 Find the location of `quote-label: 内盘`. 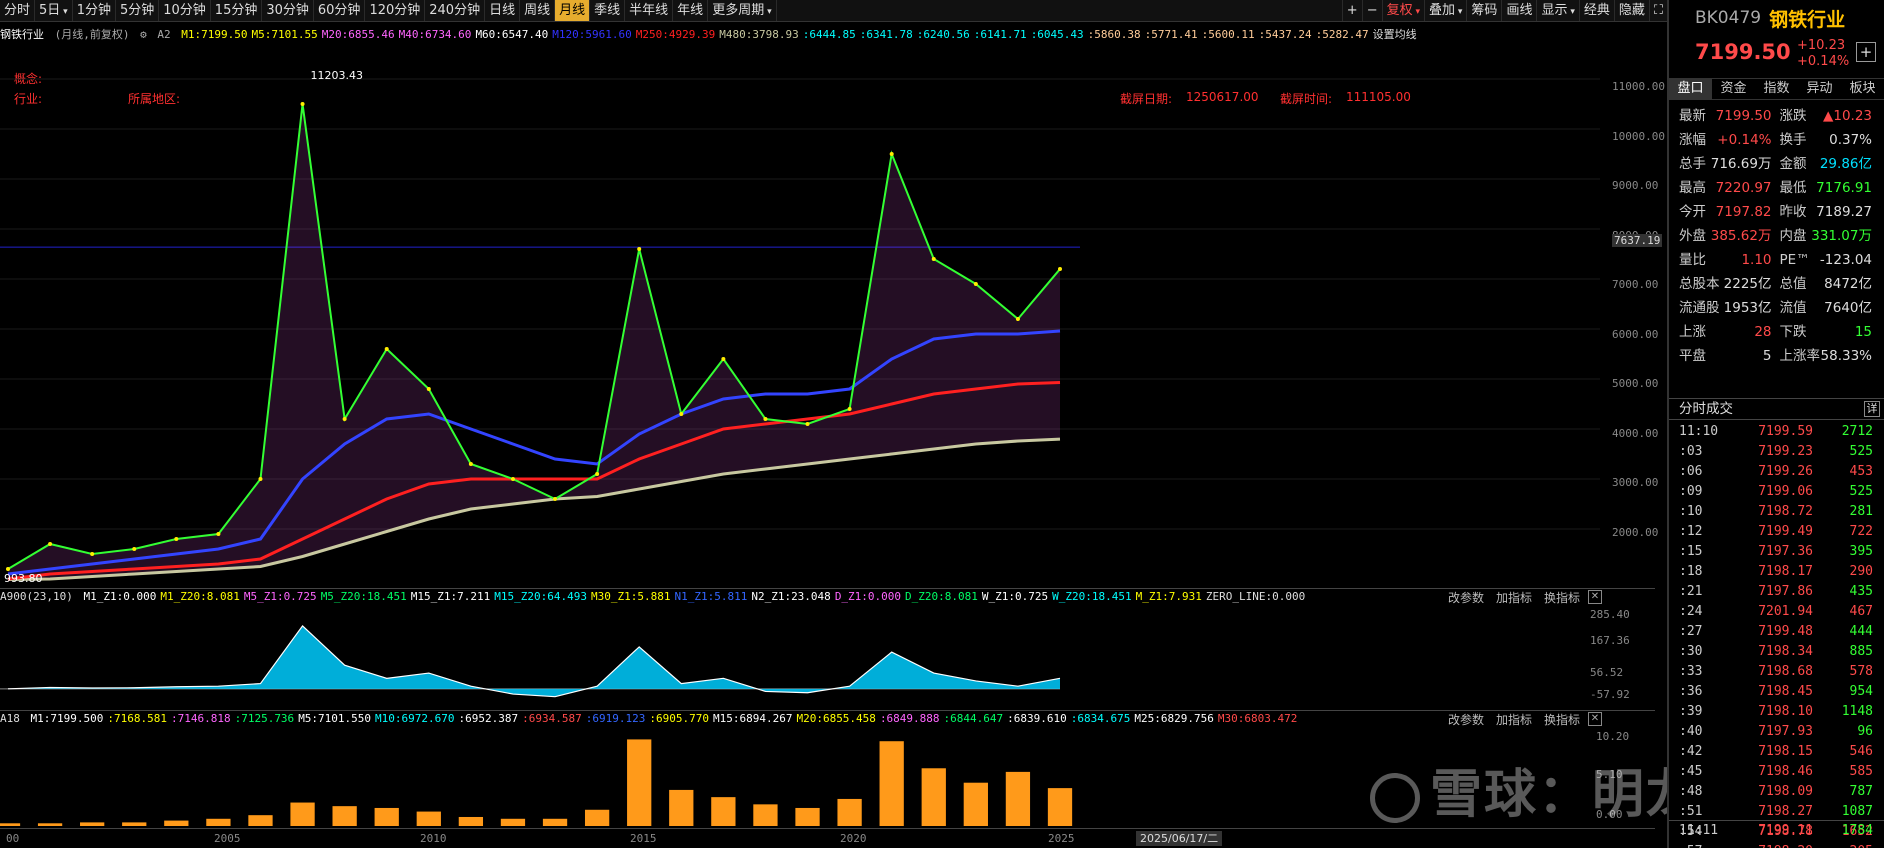

quote-label: 内盘 is located at coordinates (1793, 236).